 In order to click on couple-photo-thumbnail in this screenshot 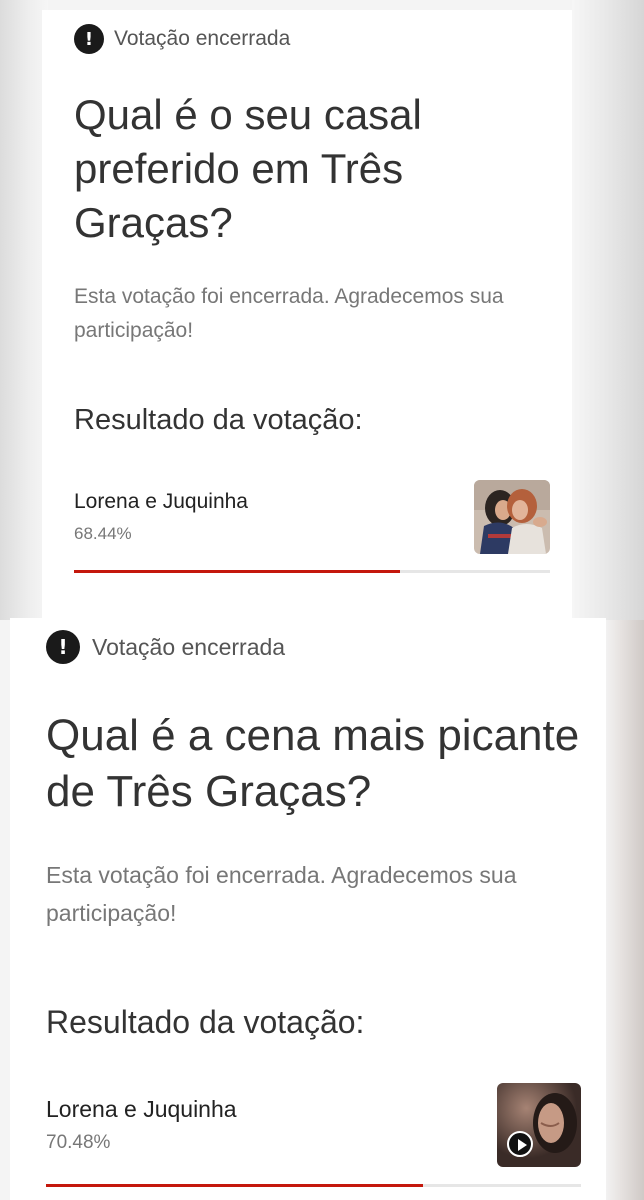, I will do `click(512, 517)`.